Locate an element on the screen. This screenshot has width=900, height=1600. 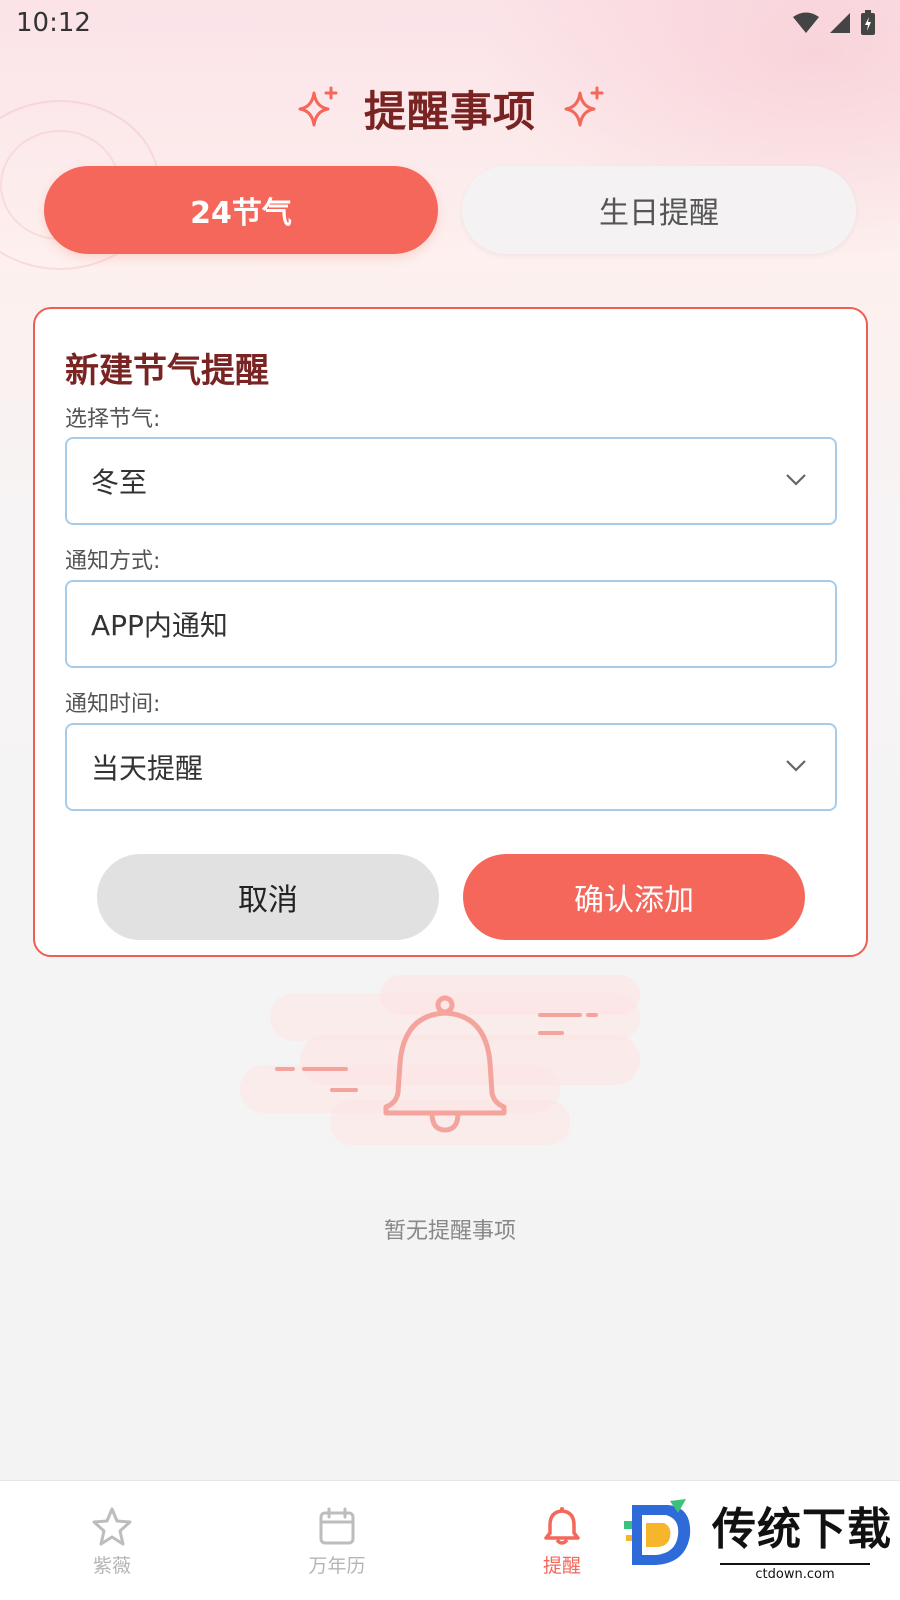
nav-label-ziwei: 紫薇 is located at coordinates (111, 1566).